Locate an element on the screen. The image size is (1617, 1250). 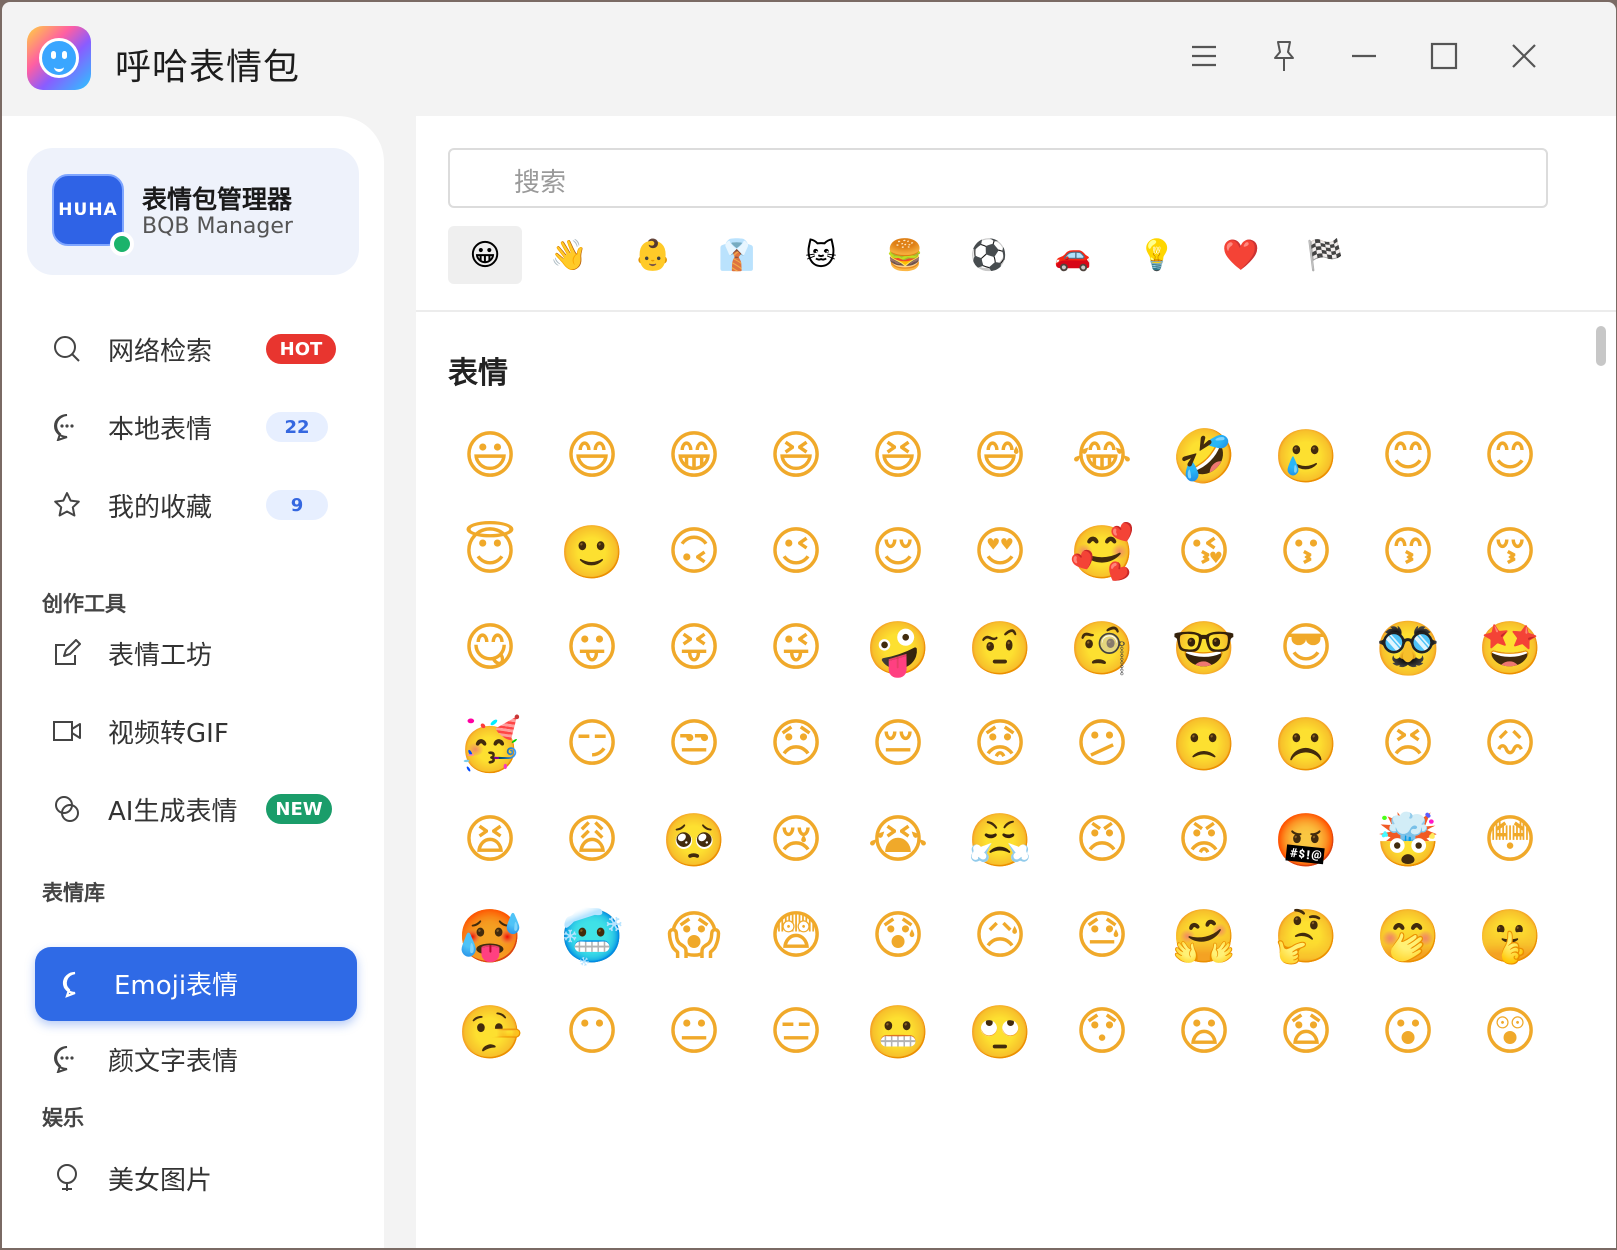
emoji-cell: 😒 is located at coordinates (694, 744).